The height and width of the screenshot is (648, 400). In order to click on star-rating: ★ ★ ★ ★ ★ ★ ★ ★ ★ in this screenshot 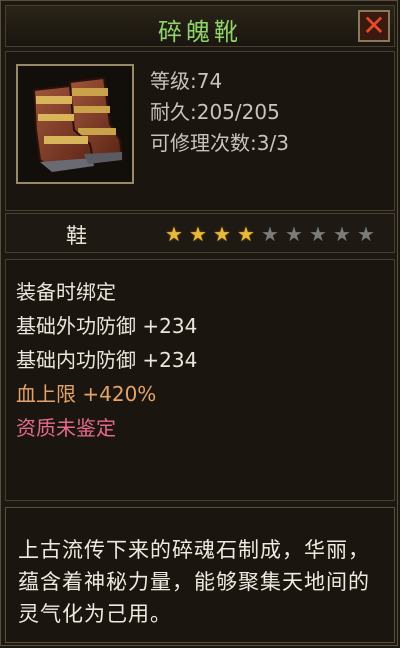, I will do `click(270, 234)`.